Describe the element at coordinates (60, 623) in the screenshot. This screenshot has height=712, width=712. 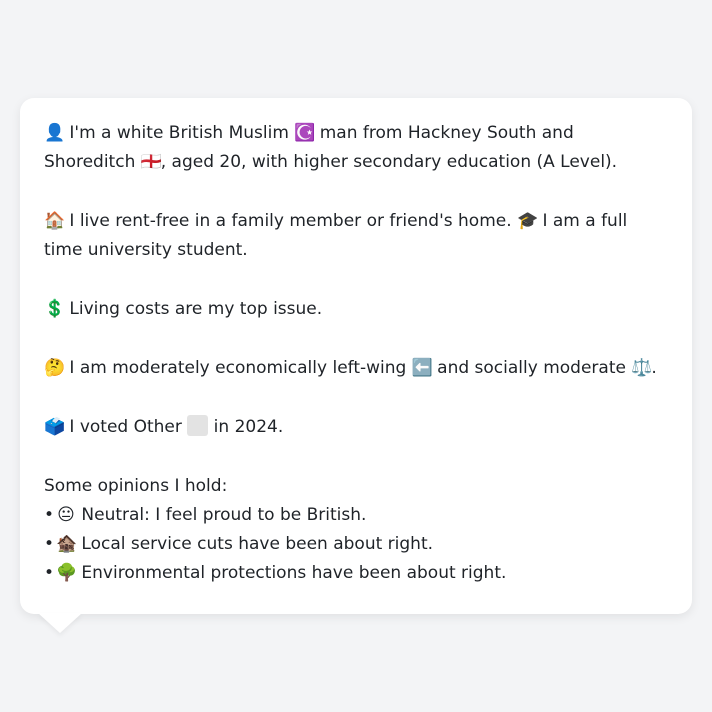
I see `speech-bubble-tail` at that location.